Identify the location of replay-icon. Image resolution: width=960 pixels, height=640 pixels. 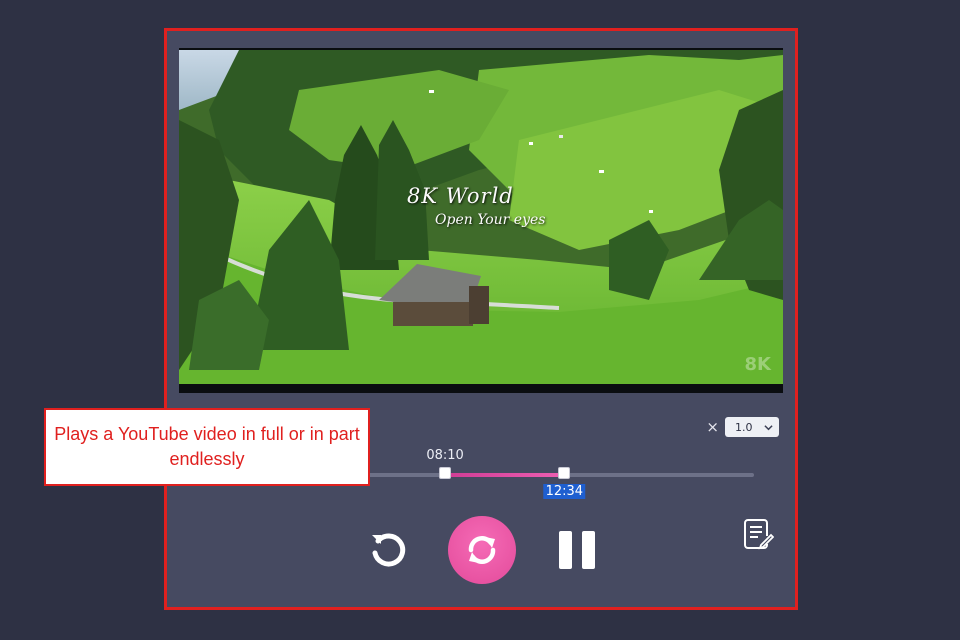
(389, 550).